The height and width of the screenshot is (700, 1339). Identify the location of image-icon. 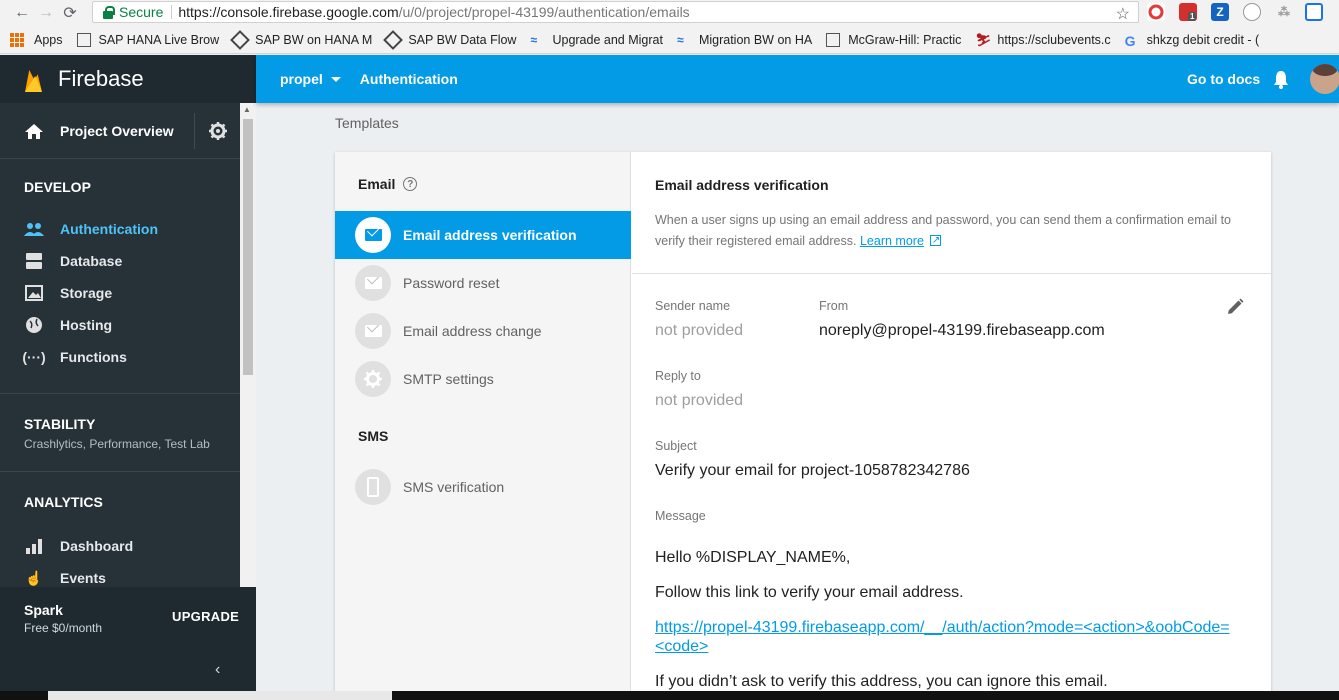
(34, 293).